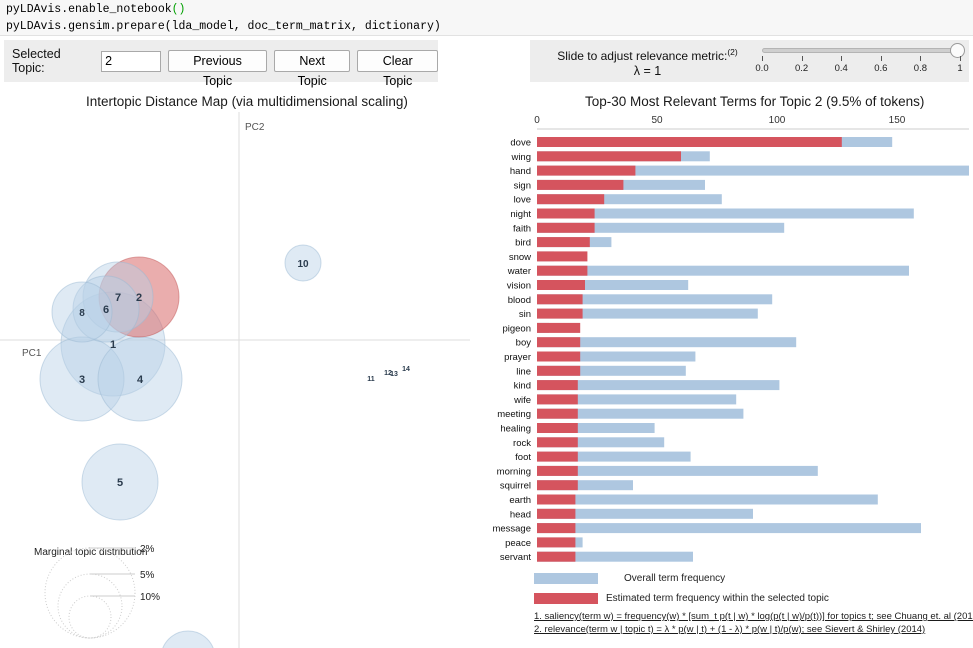 The height and width of the screenshot is (648, 973). What do you see at coordinates (522, 228) in the screenshot?
I see `bar-term-label: faith` at bounding box center [522, 228].